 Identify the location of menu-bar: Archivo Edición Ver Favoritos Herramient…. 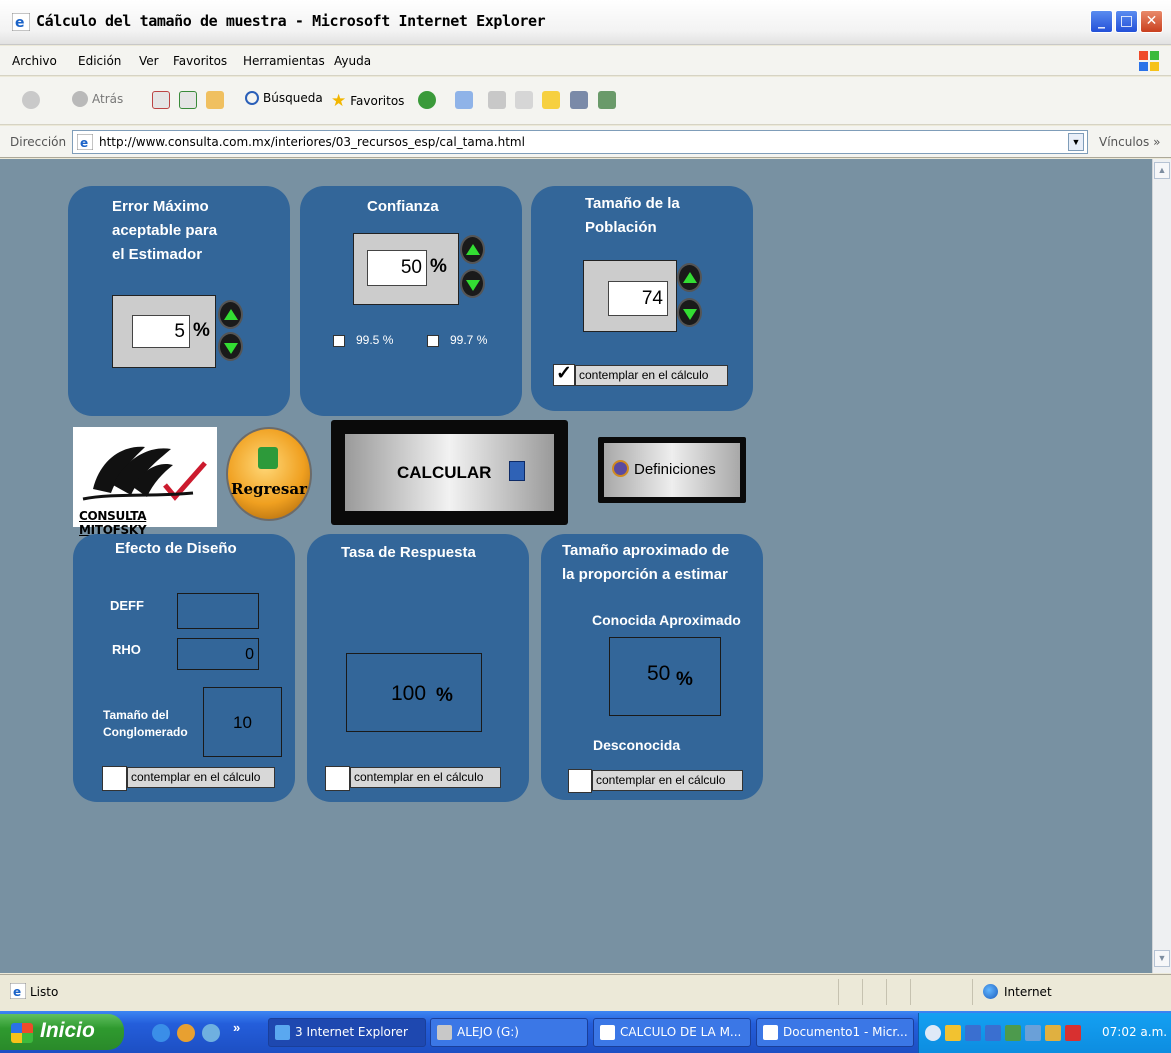
(585, 61).